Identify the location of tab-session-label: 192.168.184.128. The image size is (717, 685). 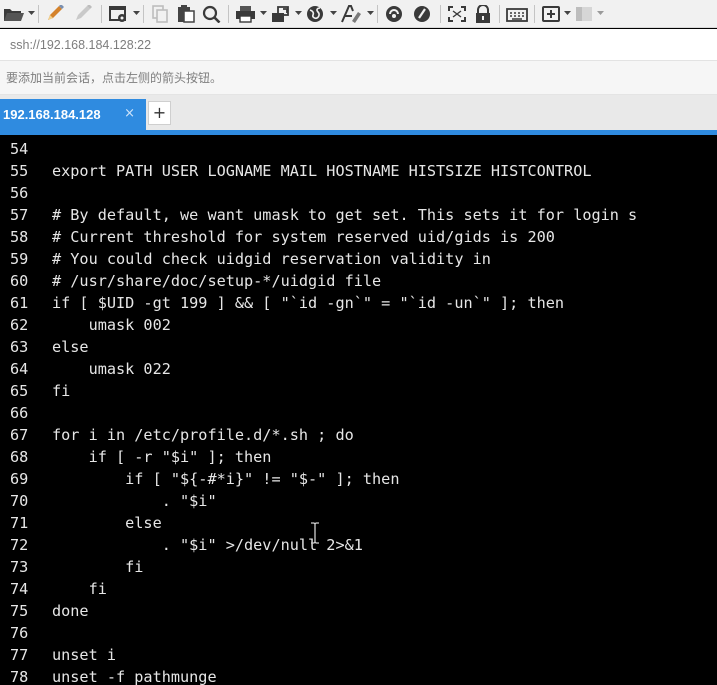
(52, 114).